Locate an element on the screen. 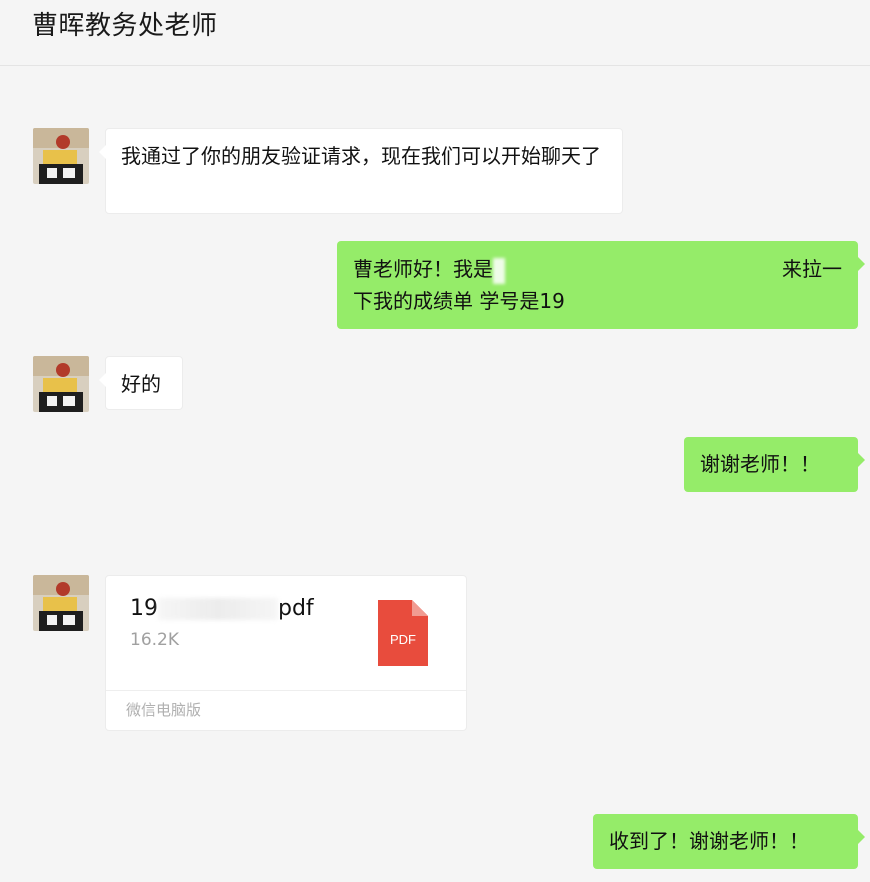 Image resolution: width=870 pixels, height=882 pixels. message-line-1: 曹老师好！我是 来拉一 is located at coordinates (597, 269).